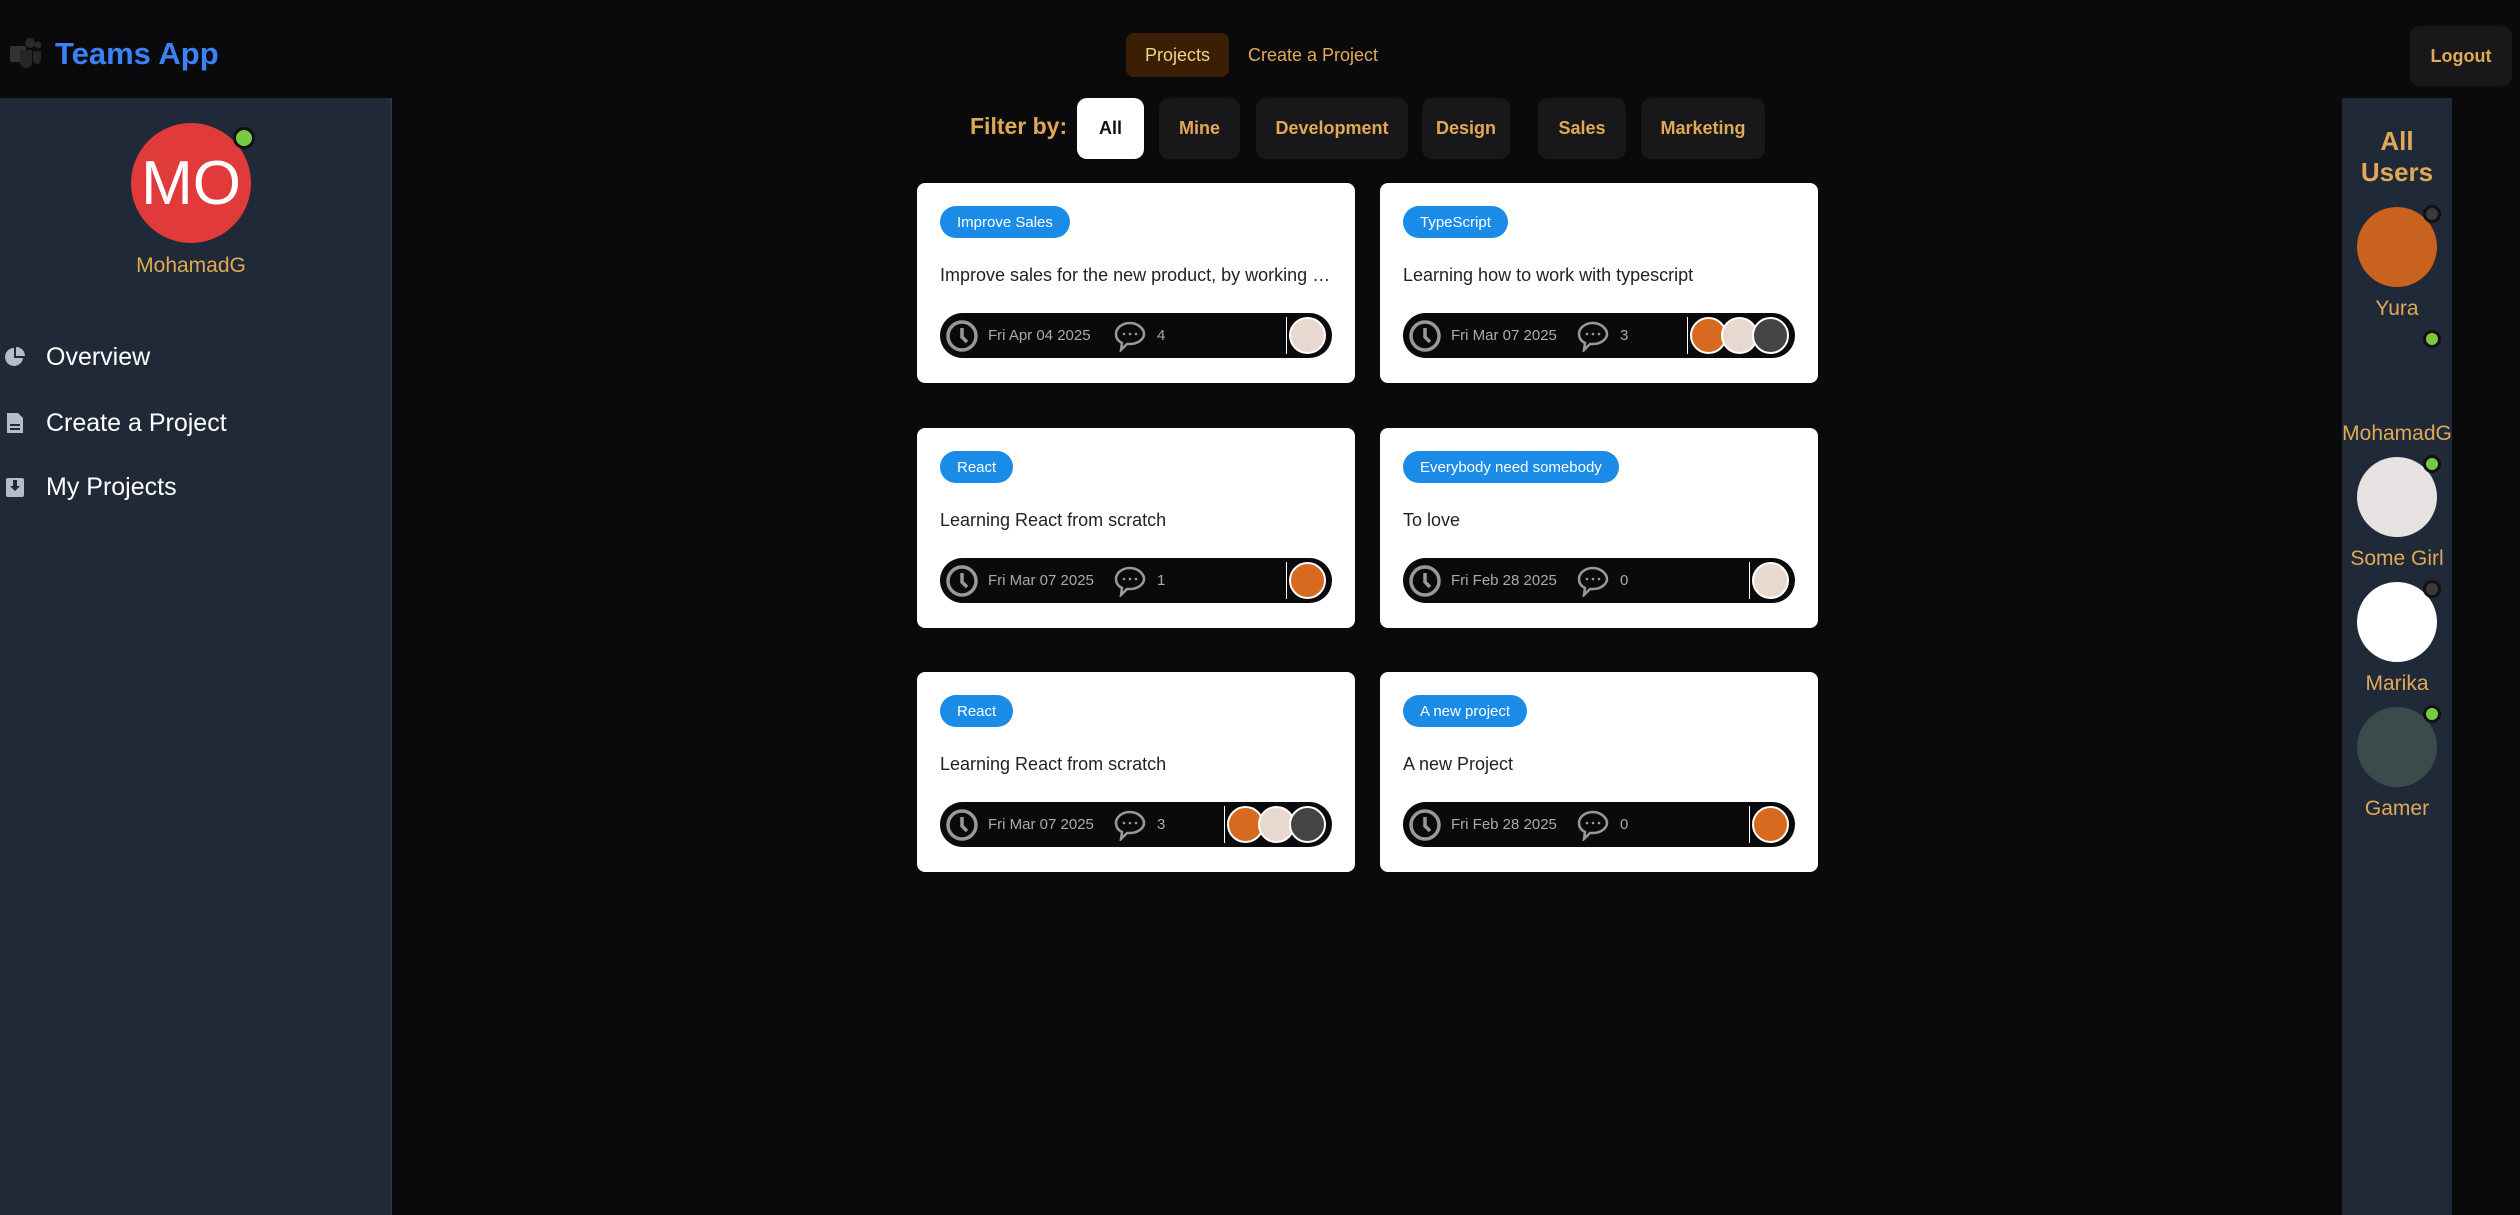 The width and height of the screenshot is (2520, 1215). Describe the element at coordinates (136, 422) in the screenshot. I see `sidebar-item-label: Create a Project` at that location.